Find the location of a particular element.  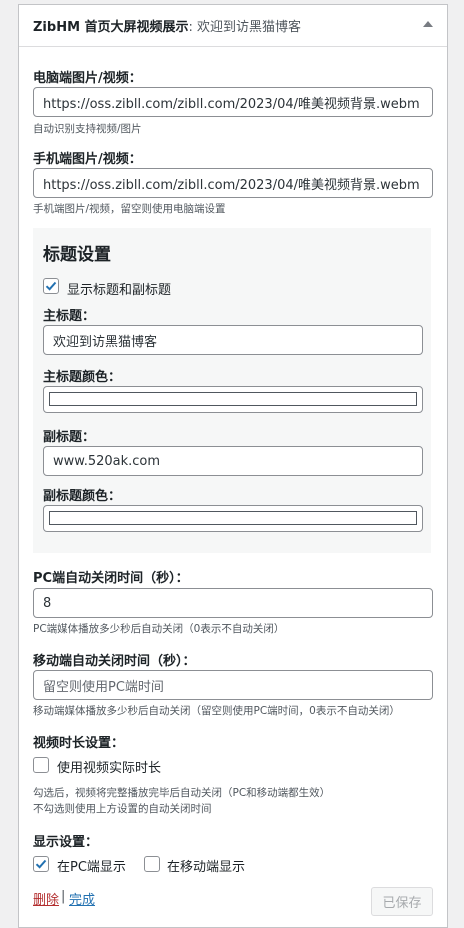

main-title-color-input is located at coordinates (233, 399).